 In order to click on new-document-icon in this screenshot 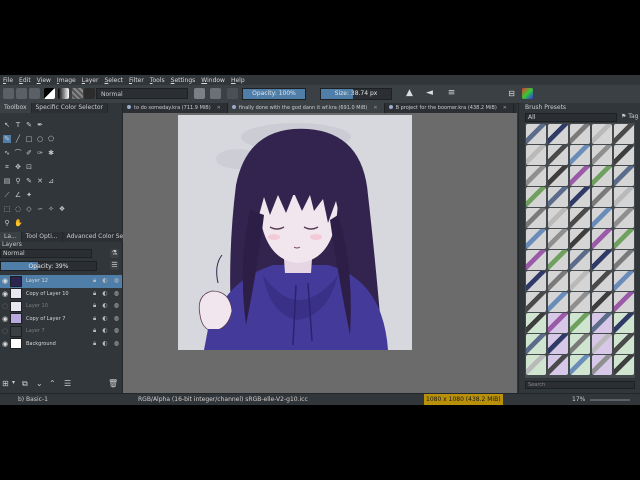, I will do `click(8, 93)`.